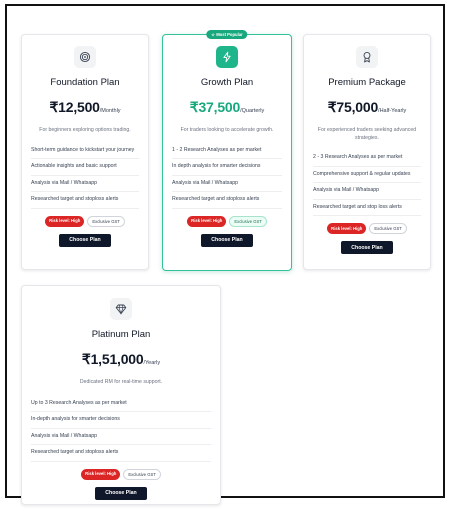 The width and height of the screenshot is (457, 518). Describe the element at coordinates (252, 111) in the screenshot. I see `plan-period: /Quarterly` at that location.